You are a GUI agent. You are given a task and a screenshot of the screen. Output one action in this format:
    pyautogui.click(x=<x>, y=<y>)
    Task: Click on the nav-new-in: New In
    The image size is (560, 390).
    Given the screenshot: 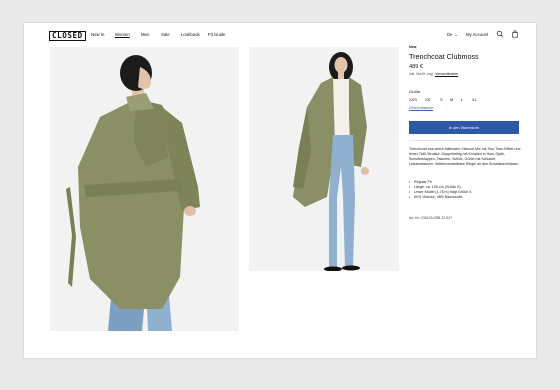 What is the action you would take?
    pyautogui.click(x=97, y=34)
    